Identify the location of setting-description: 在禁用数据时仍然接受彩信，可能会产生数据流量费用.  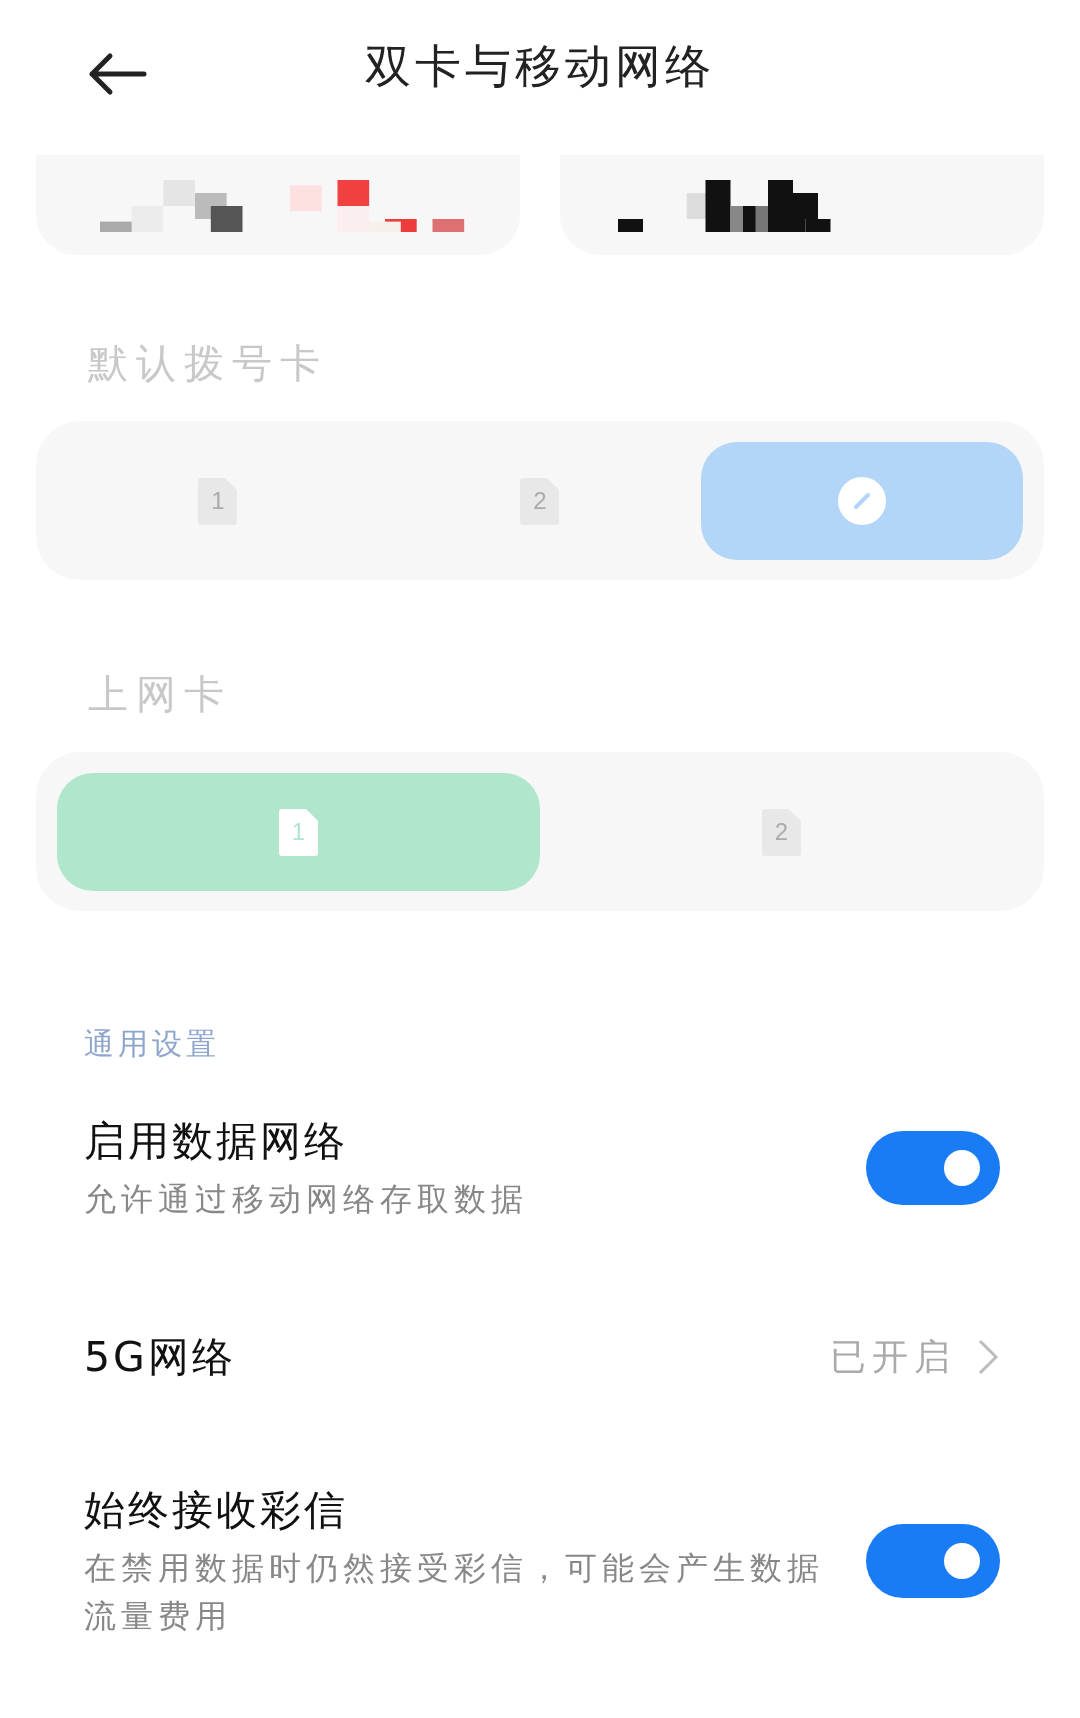
(454, 1592).